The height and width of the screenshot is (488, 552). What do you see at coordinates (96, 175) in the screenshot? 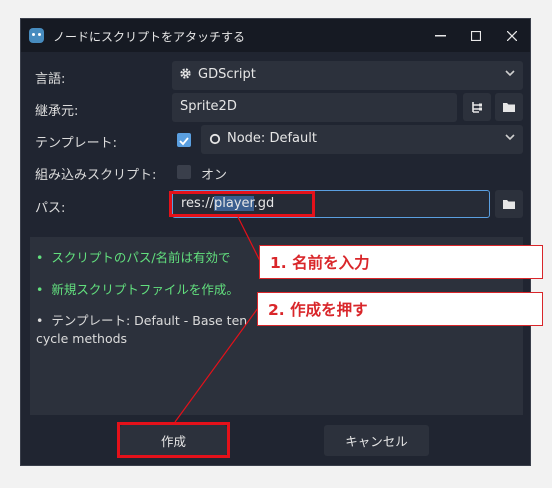
I see `builtin-label: 組み込みスクリプト:` at bounding box center [96, 175].